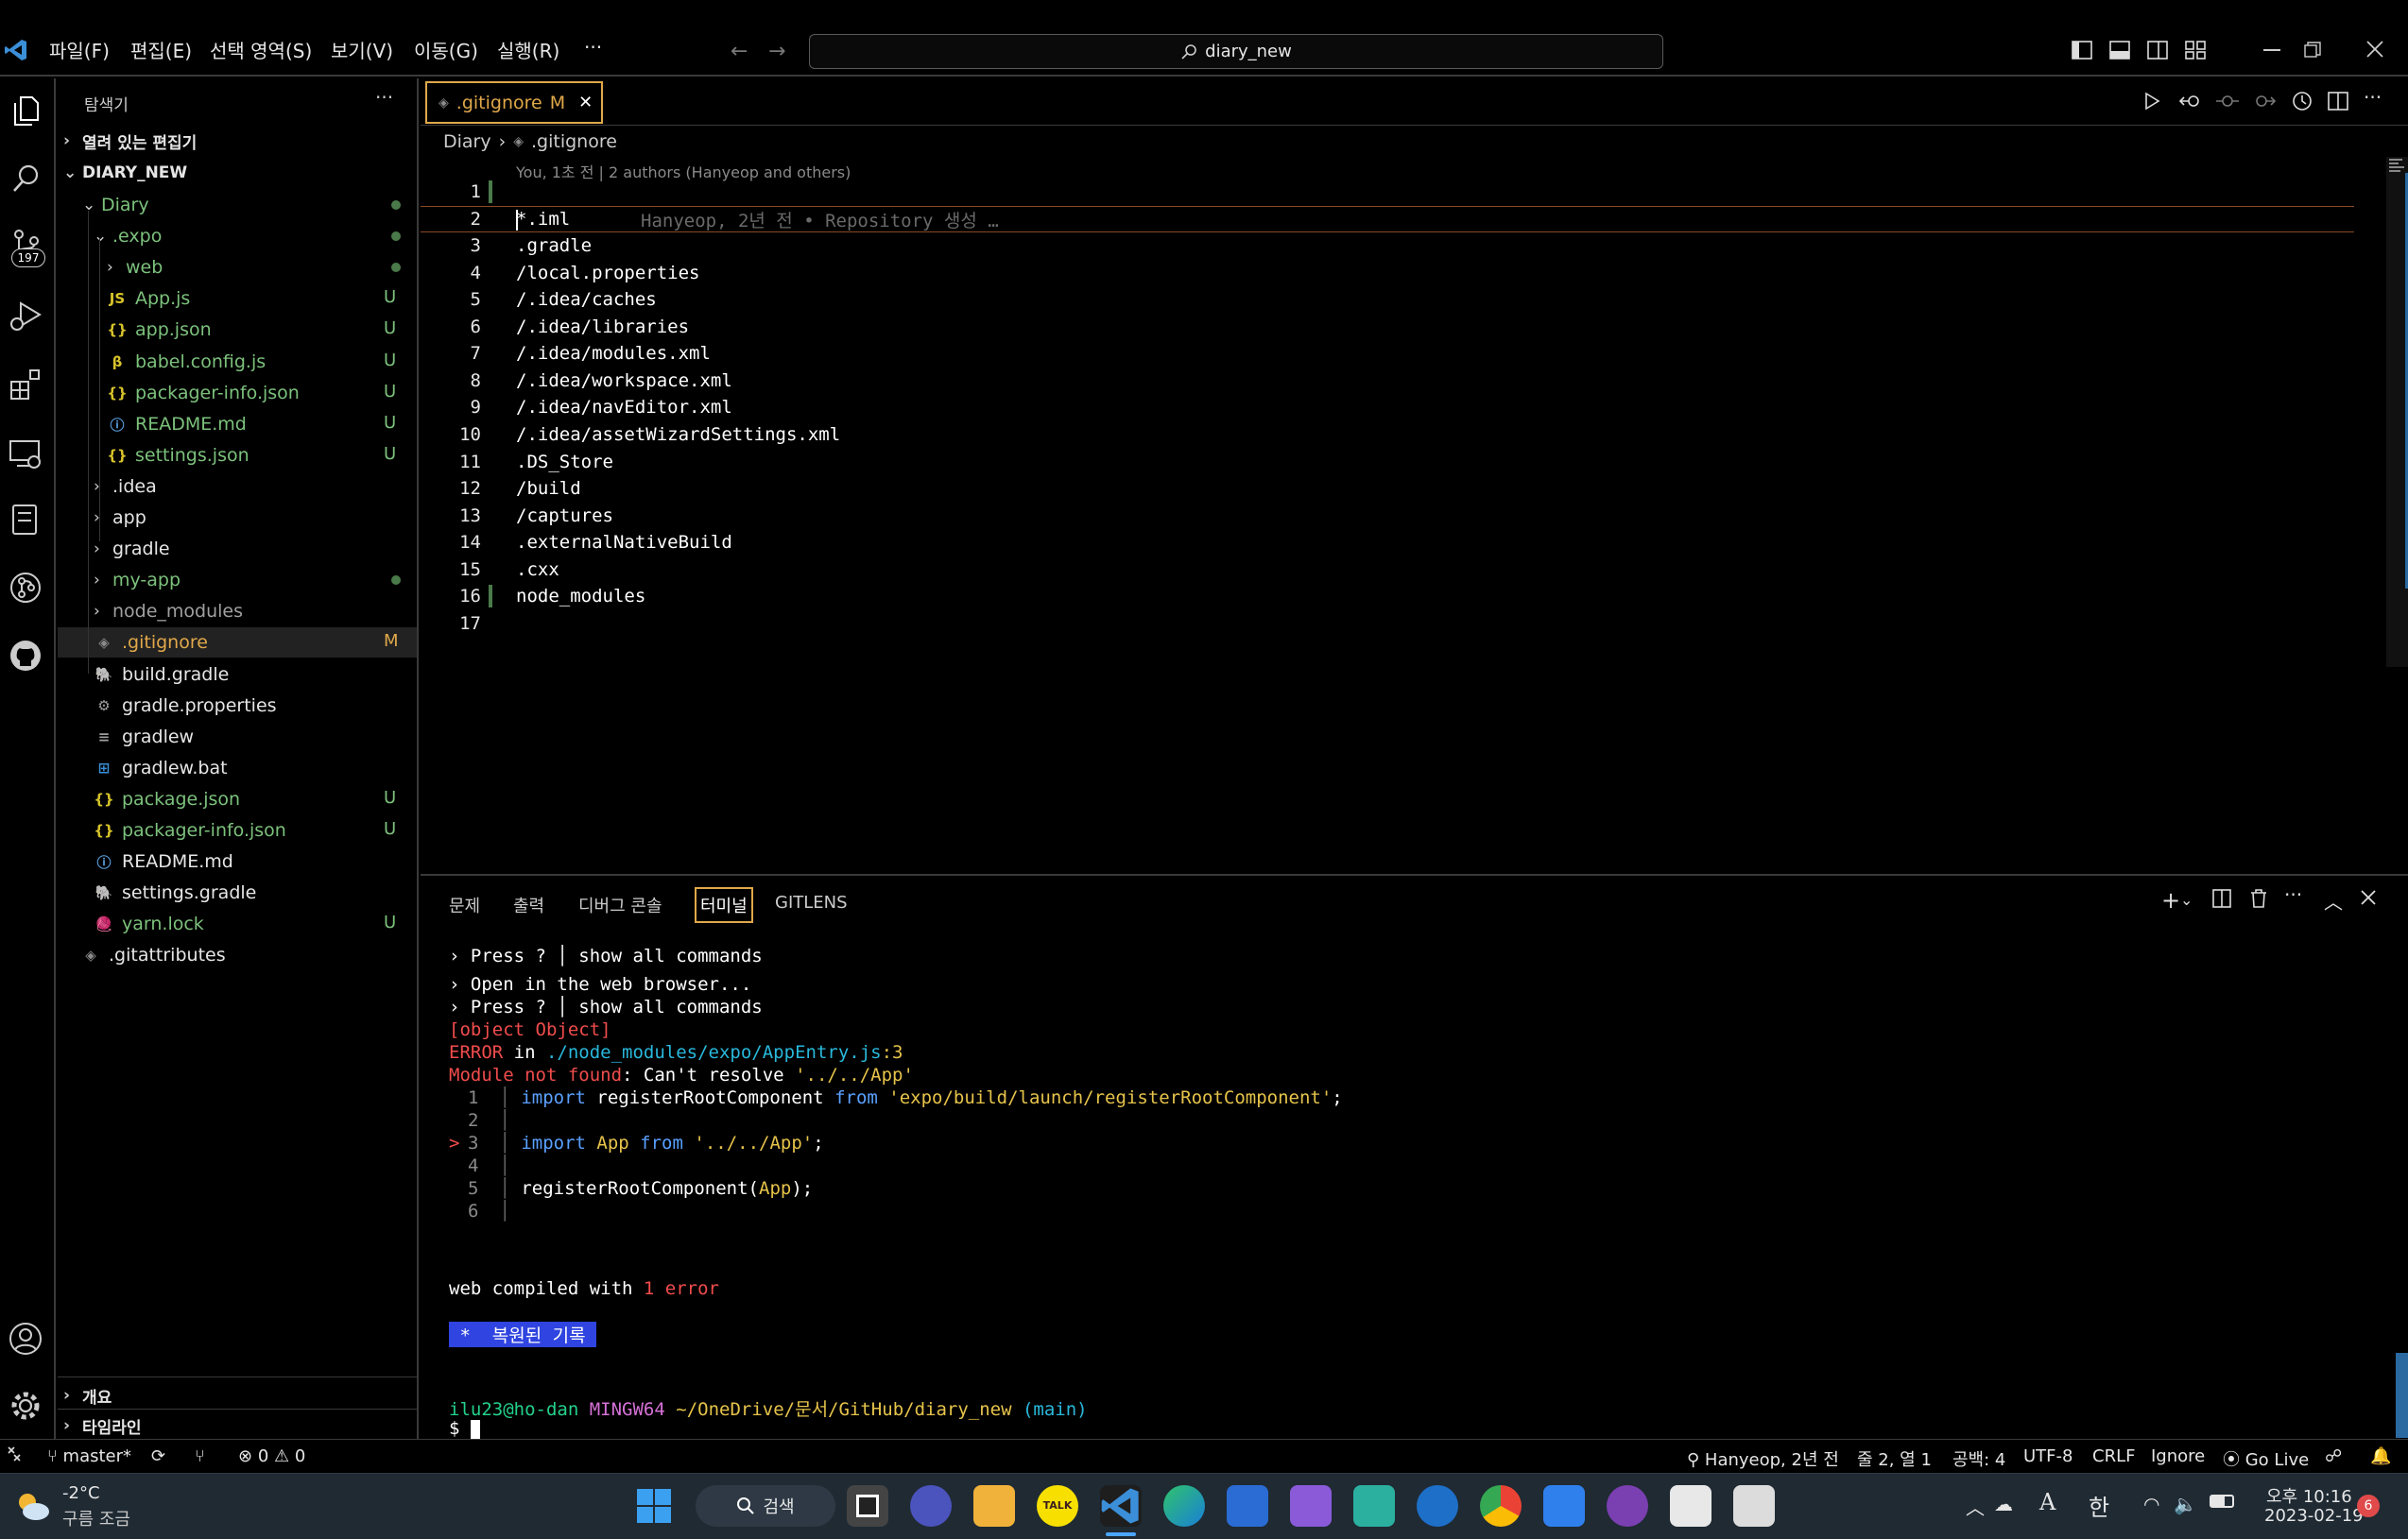 The height and width of the screenshot is (1539, 2408). Describe the element at coordinates (151, 643) in the screenshot. I see `tree-file: ◈ .gitignore` at that location.